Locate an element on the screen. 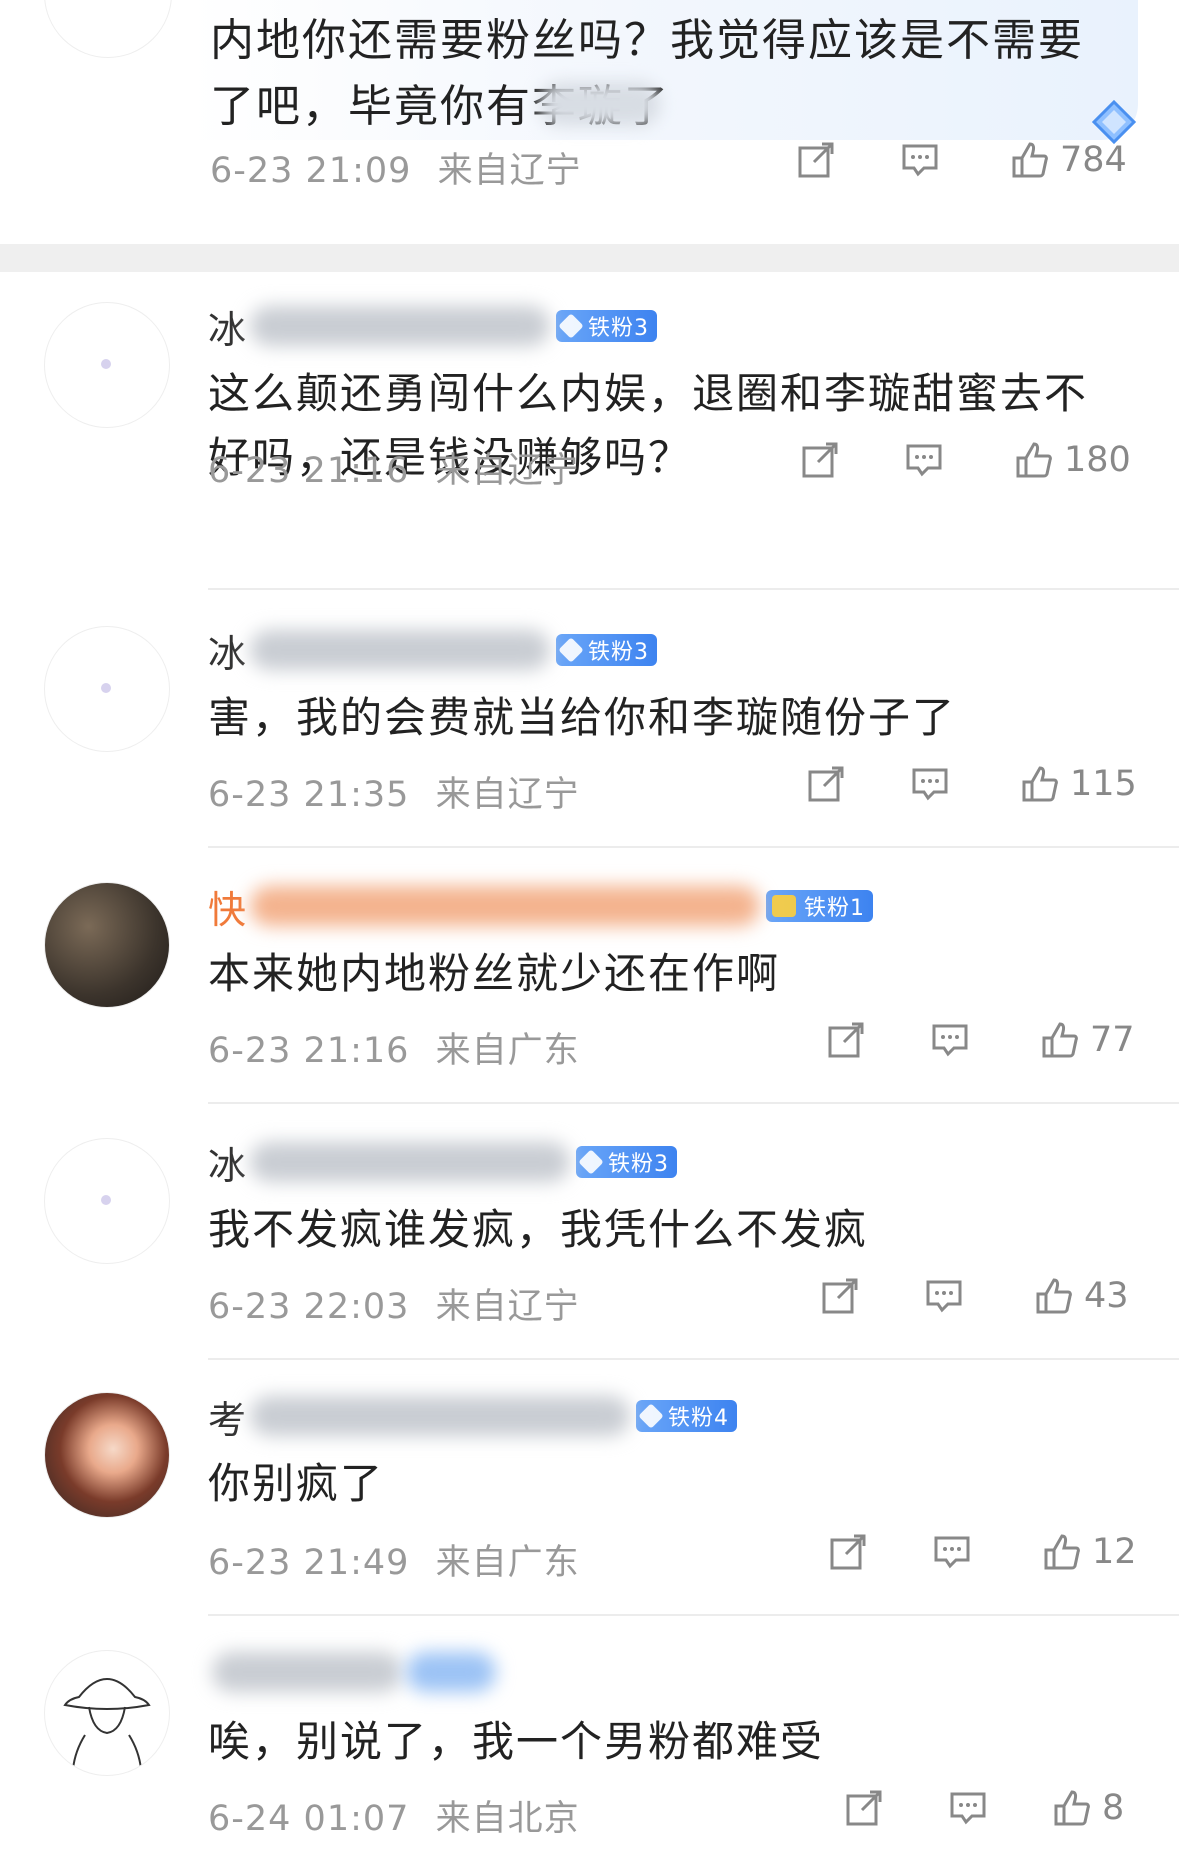 The width and height of the screenshot is (1179, 1870). username: 快 is located at coordinates (227, 909).